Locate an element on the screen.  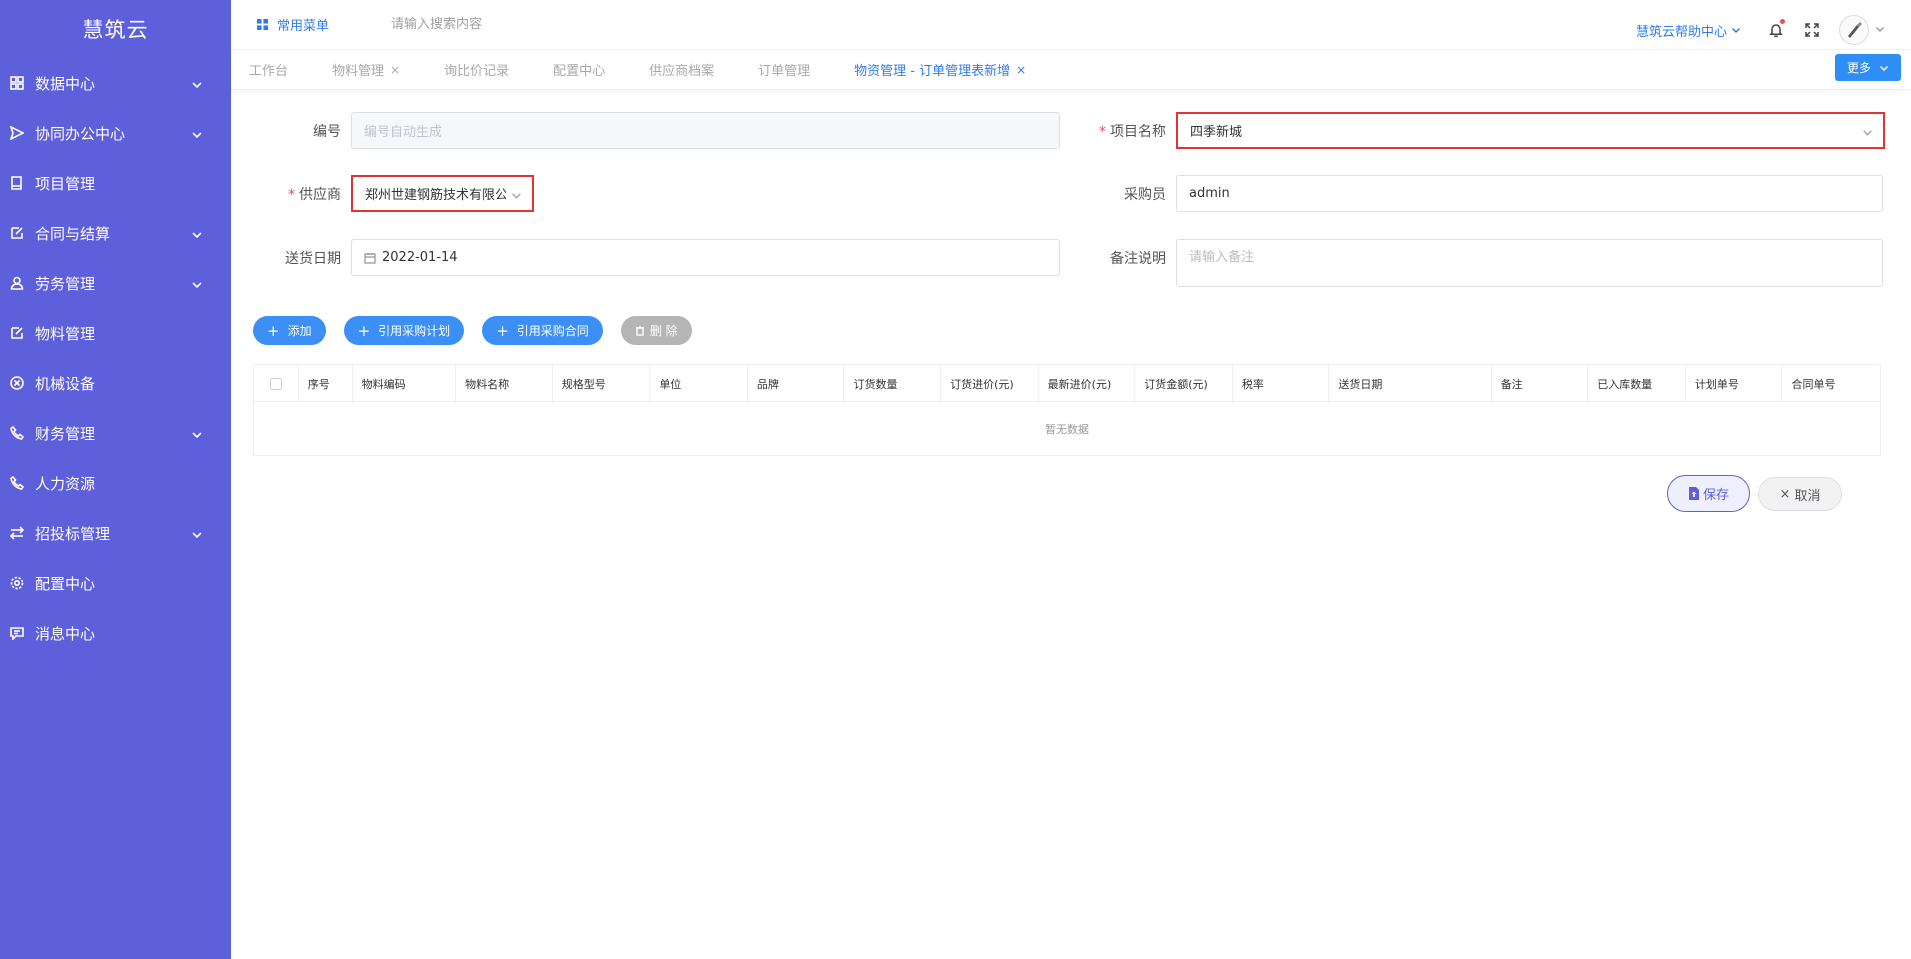
ref-plan-button: + 引用采购计划 is located at coordinates (404, 330).